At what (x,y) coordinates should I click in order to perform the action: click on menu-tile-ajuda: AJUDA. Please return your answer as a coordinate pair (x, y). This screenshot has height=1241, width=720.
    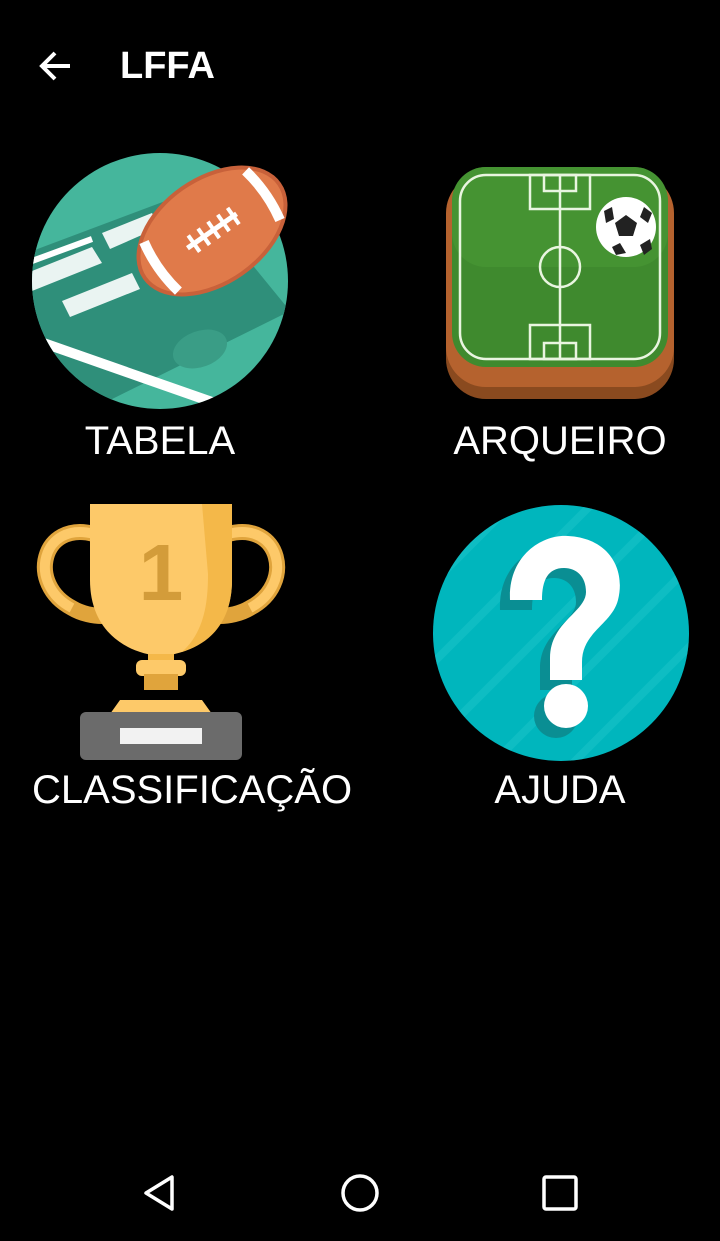
    Looking at the image, I should click on (565, 660).